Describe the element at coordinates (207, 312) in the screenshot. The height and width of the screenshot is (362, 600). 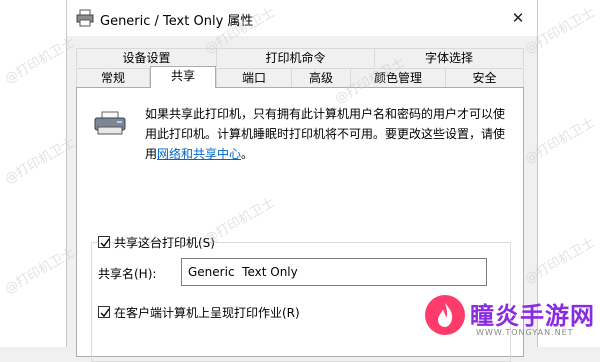
I see `render-jobs-label: 在客户端计算机上呈现打印作业(R)` at that location.